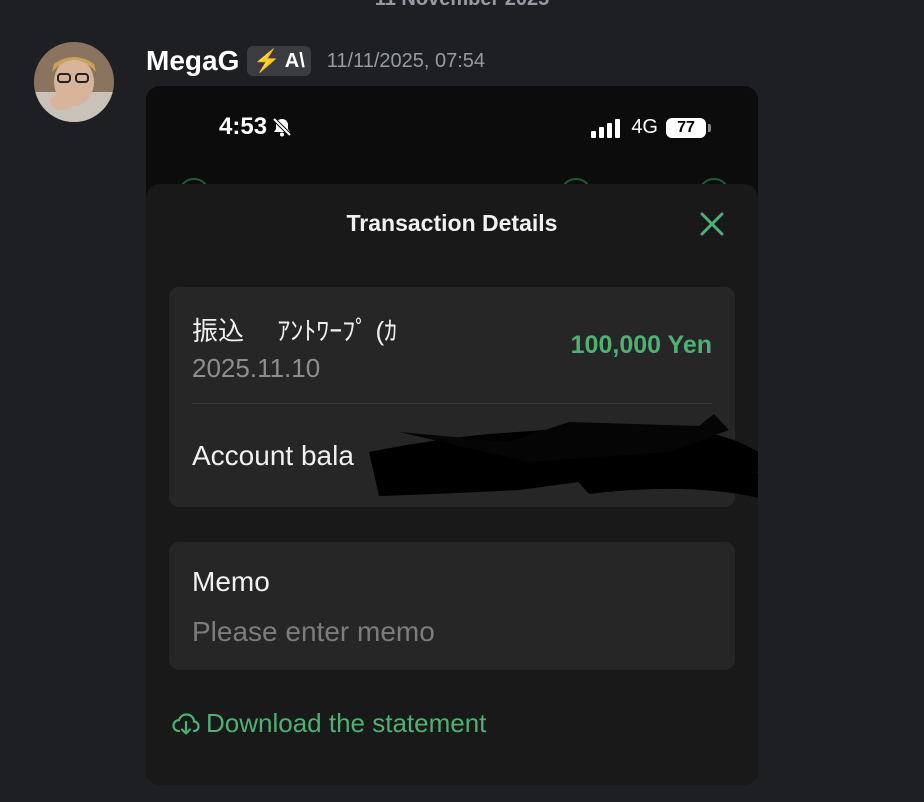  I want to click on message-timestamp: 11/11/2025, 07:54, so click(406, 60).